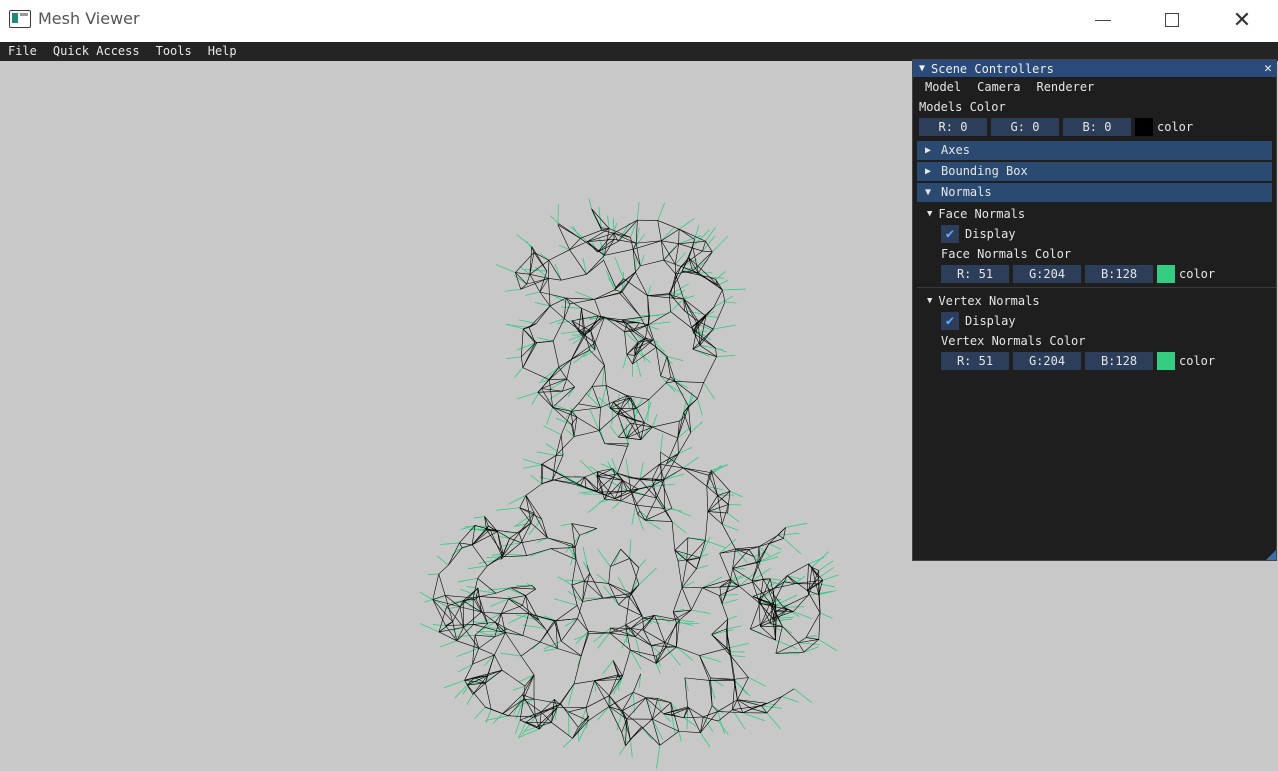 This screenshot has width=1278, height=771. I want to click on panel-resize-grip, so click(1271, 555).